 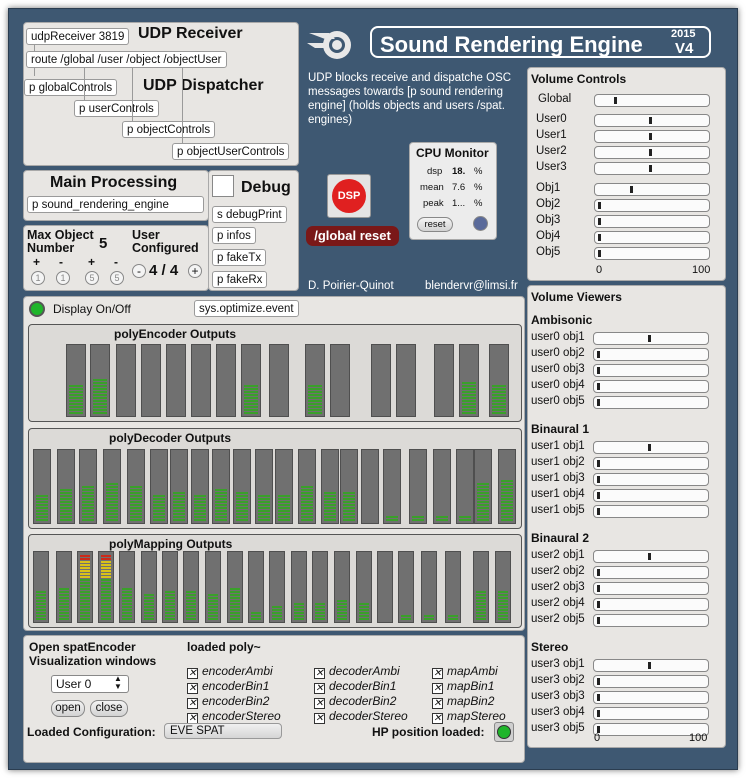 I want to click on vv-user1-obj2-slider, so click(x=651, y=463).